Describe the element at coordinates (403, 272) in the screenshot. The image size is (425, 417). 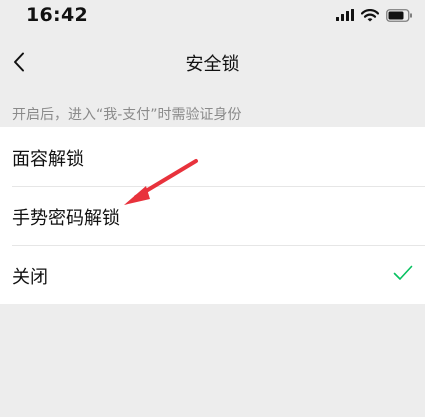
I see `check-icon` at that location.